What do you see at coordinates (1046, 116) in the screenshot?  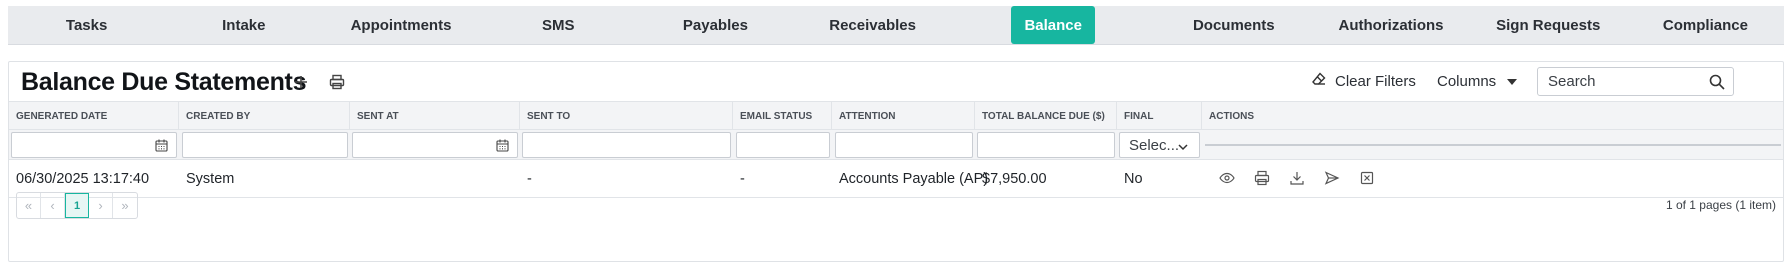 I see `col-header-total-balance: TOTAL BALANCE DUE ($)` at bounding box center [1046, 116].